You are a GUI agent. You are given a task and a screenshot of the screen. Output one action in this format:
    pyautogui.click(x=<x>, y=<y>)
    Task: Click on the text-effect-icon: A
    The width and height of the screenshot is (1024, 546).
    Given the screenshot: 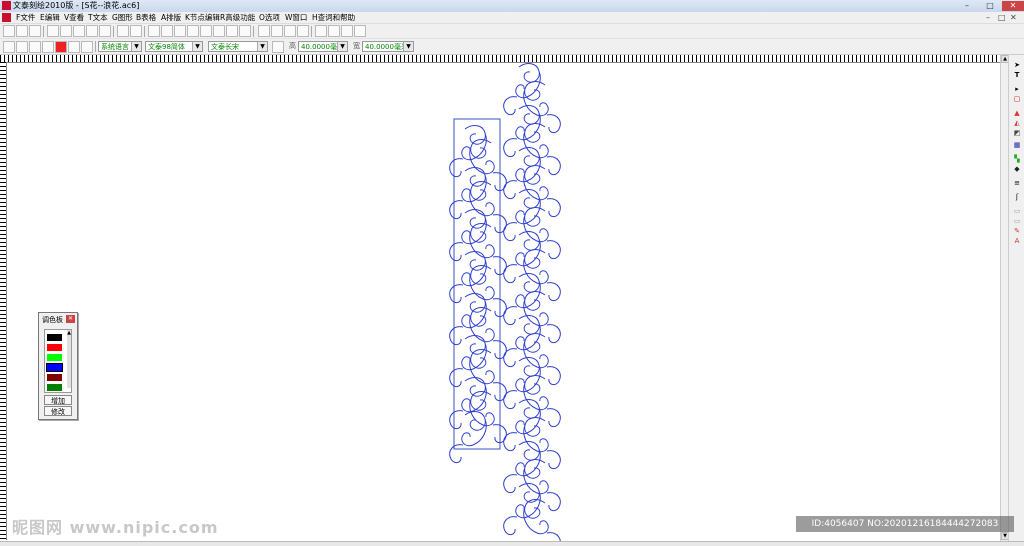 What is the action you would take?
    pyautogui.click(x=1017, y=241)
    